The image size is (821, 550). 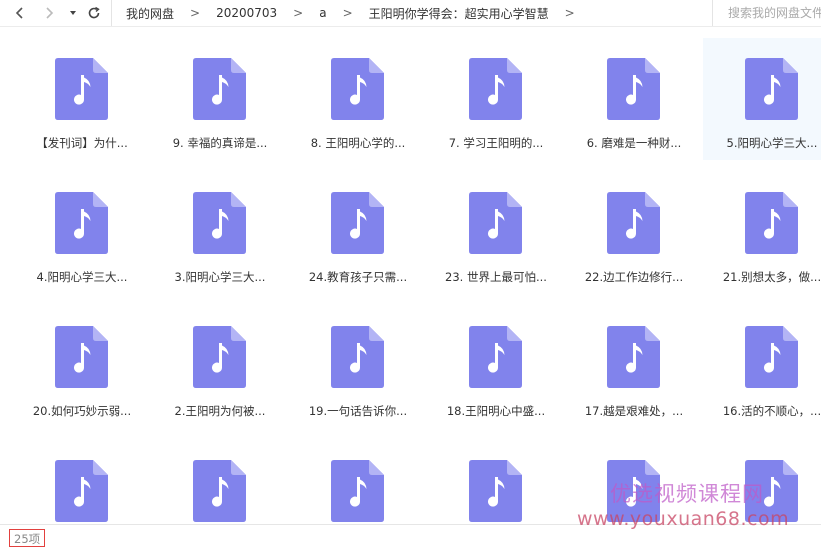 I want to click on forward-button, so click(x=49, y=13).